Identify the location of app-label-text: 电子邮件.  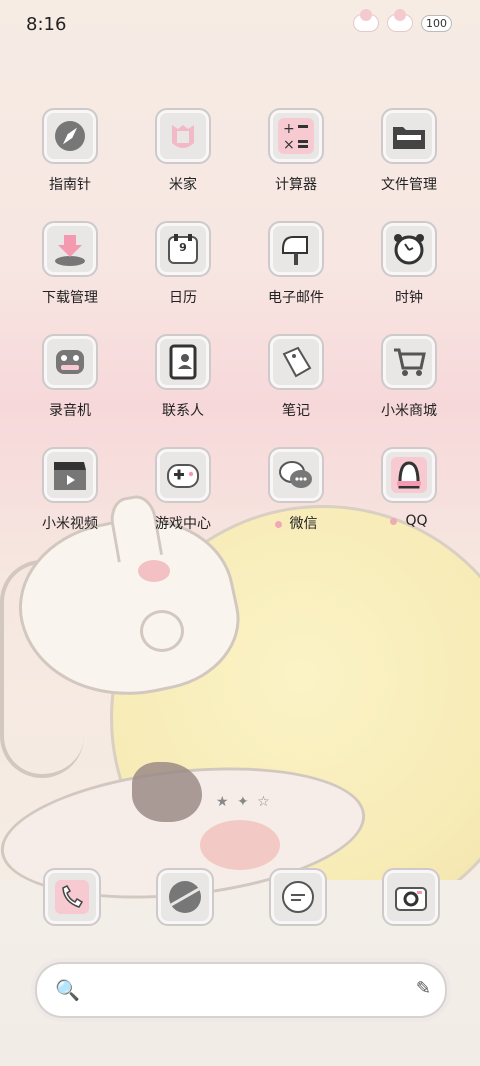
(296, 298).